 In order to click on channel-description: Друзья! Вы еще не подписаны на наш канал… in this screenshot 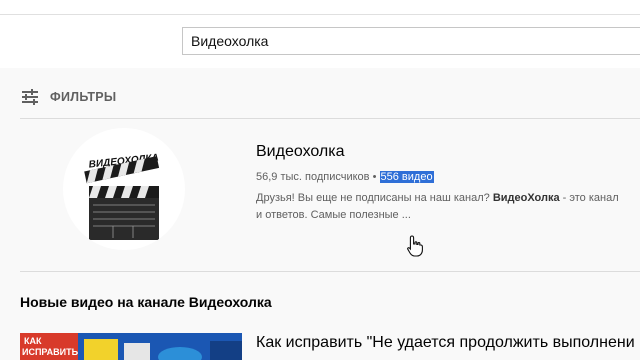, I will do `click(448, 207)`.